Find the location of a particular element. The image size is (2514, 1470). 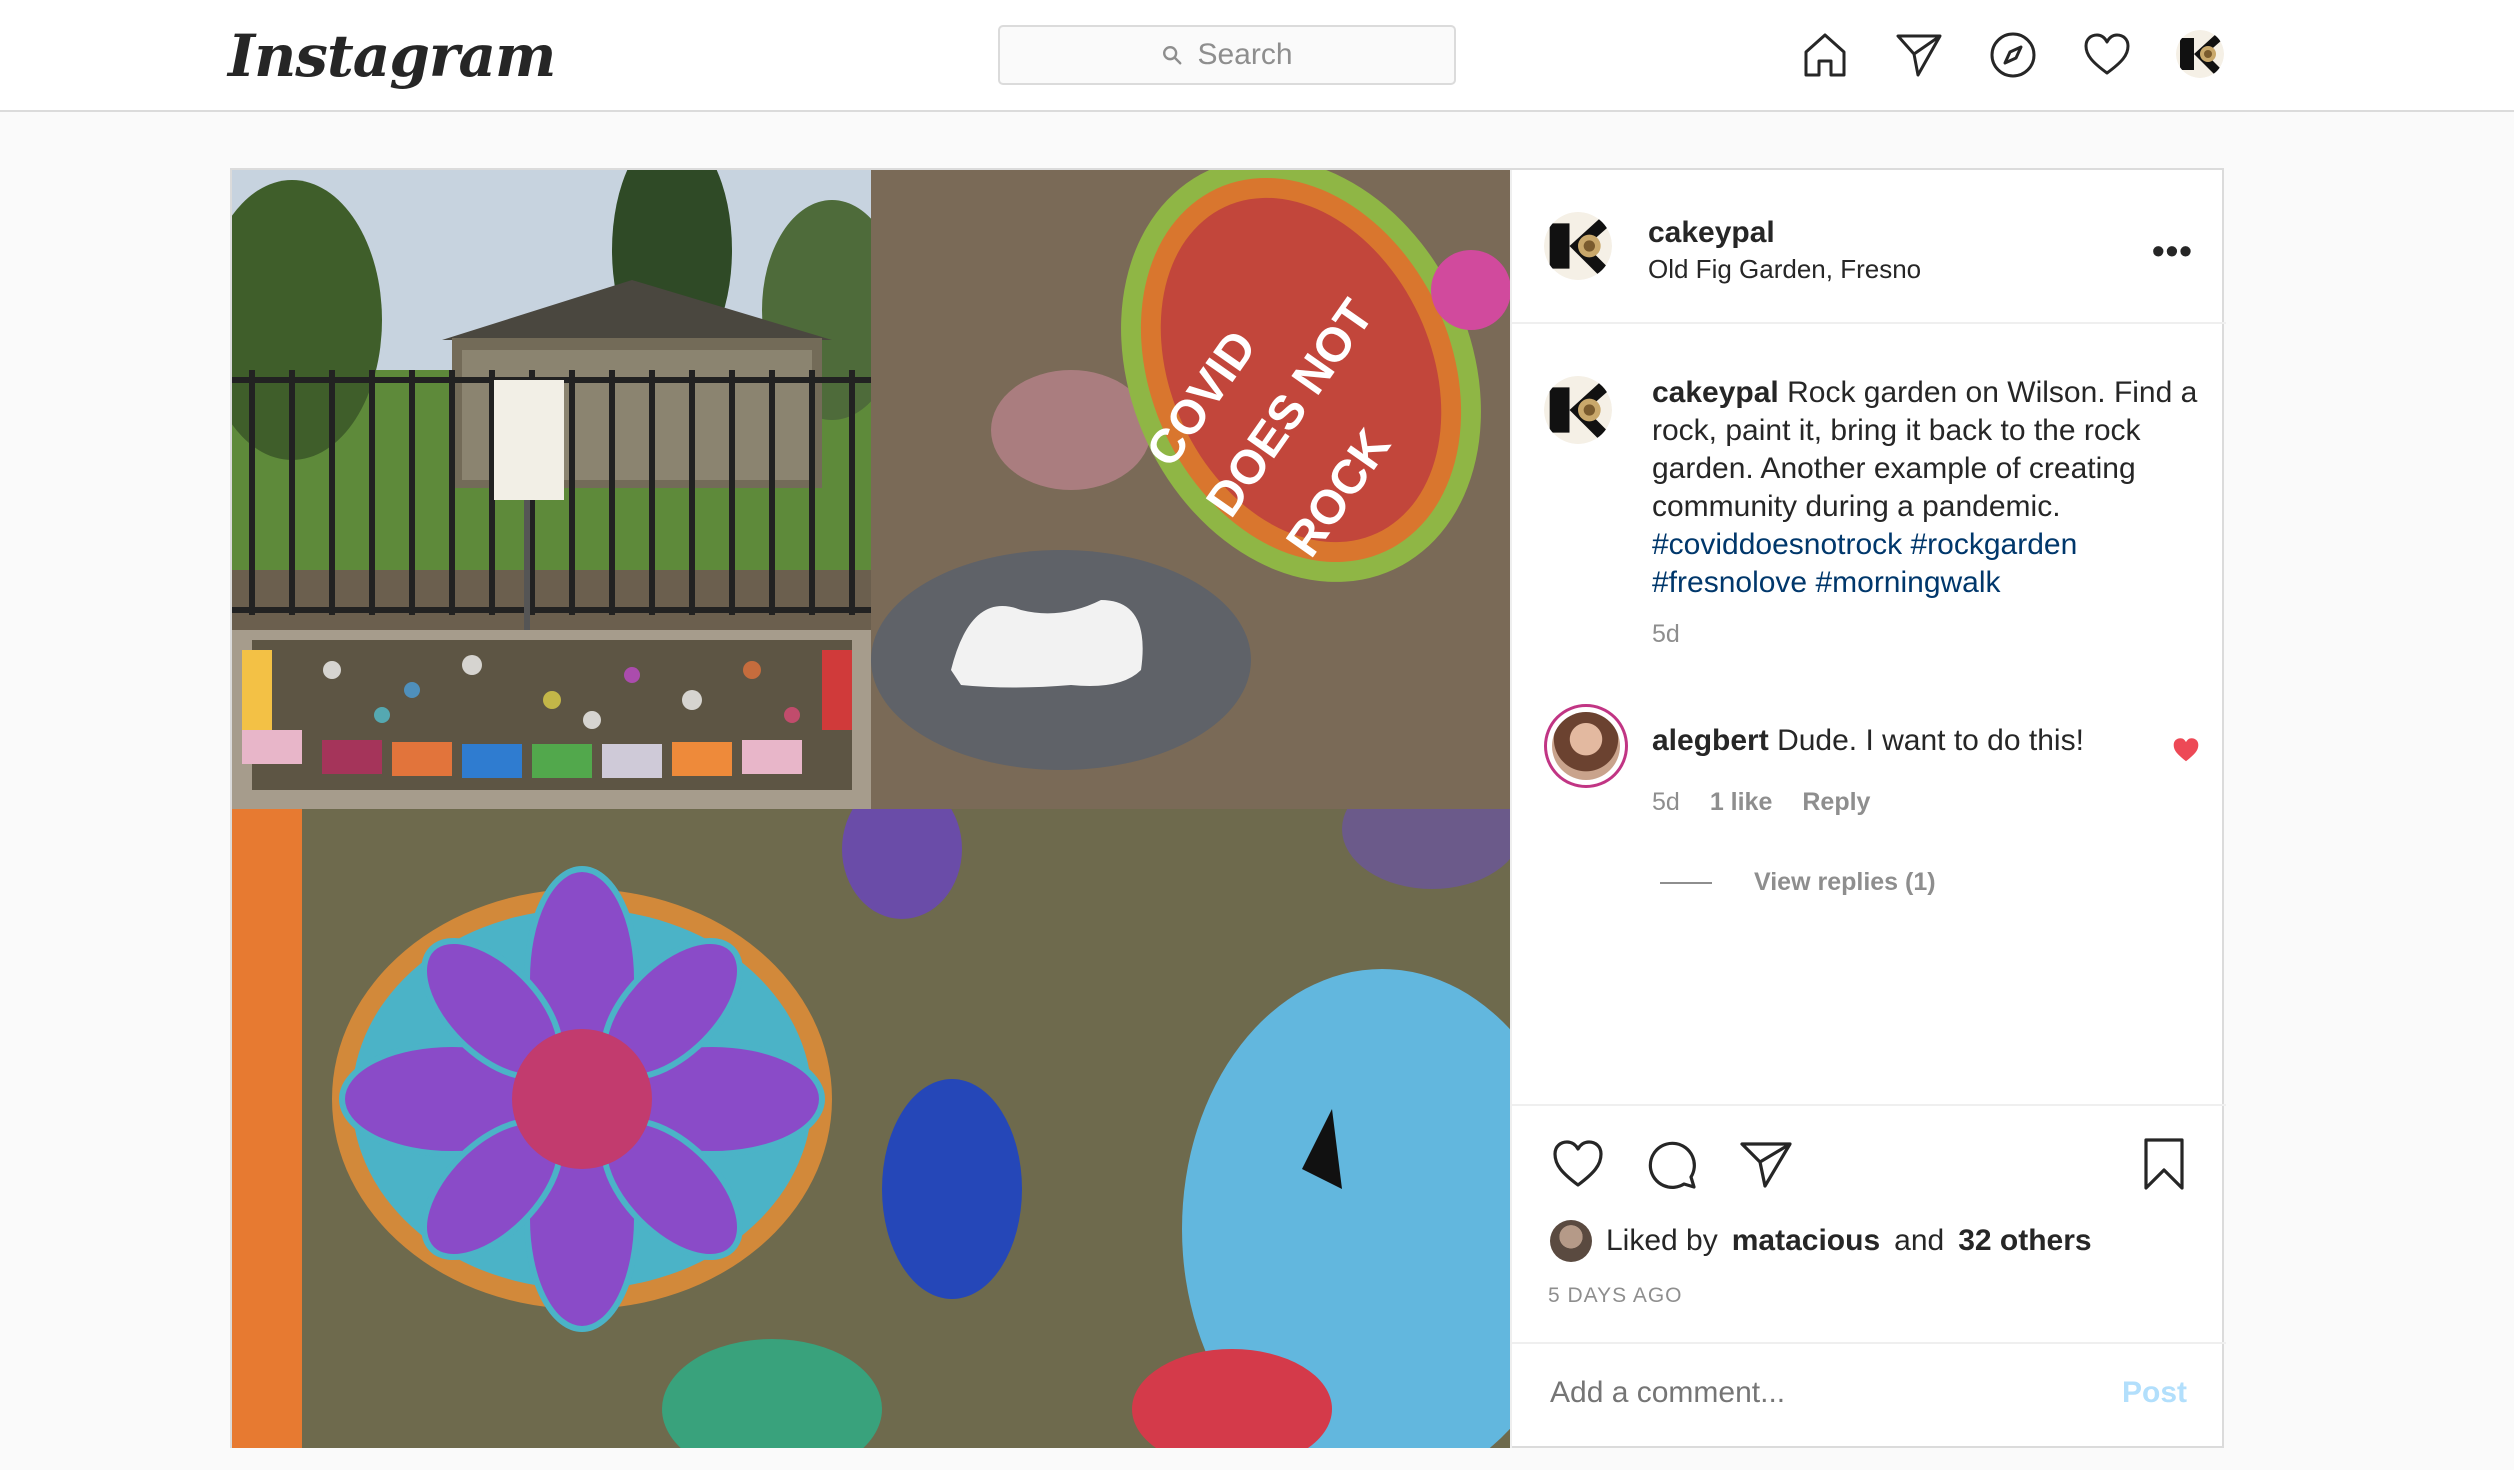

replies-divider is located at coordinates (1686, 882).